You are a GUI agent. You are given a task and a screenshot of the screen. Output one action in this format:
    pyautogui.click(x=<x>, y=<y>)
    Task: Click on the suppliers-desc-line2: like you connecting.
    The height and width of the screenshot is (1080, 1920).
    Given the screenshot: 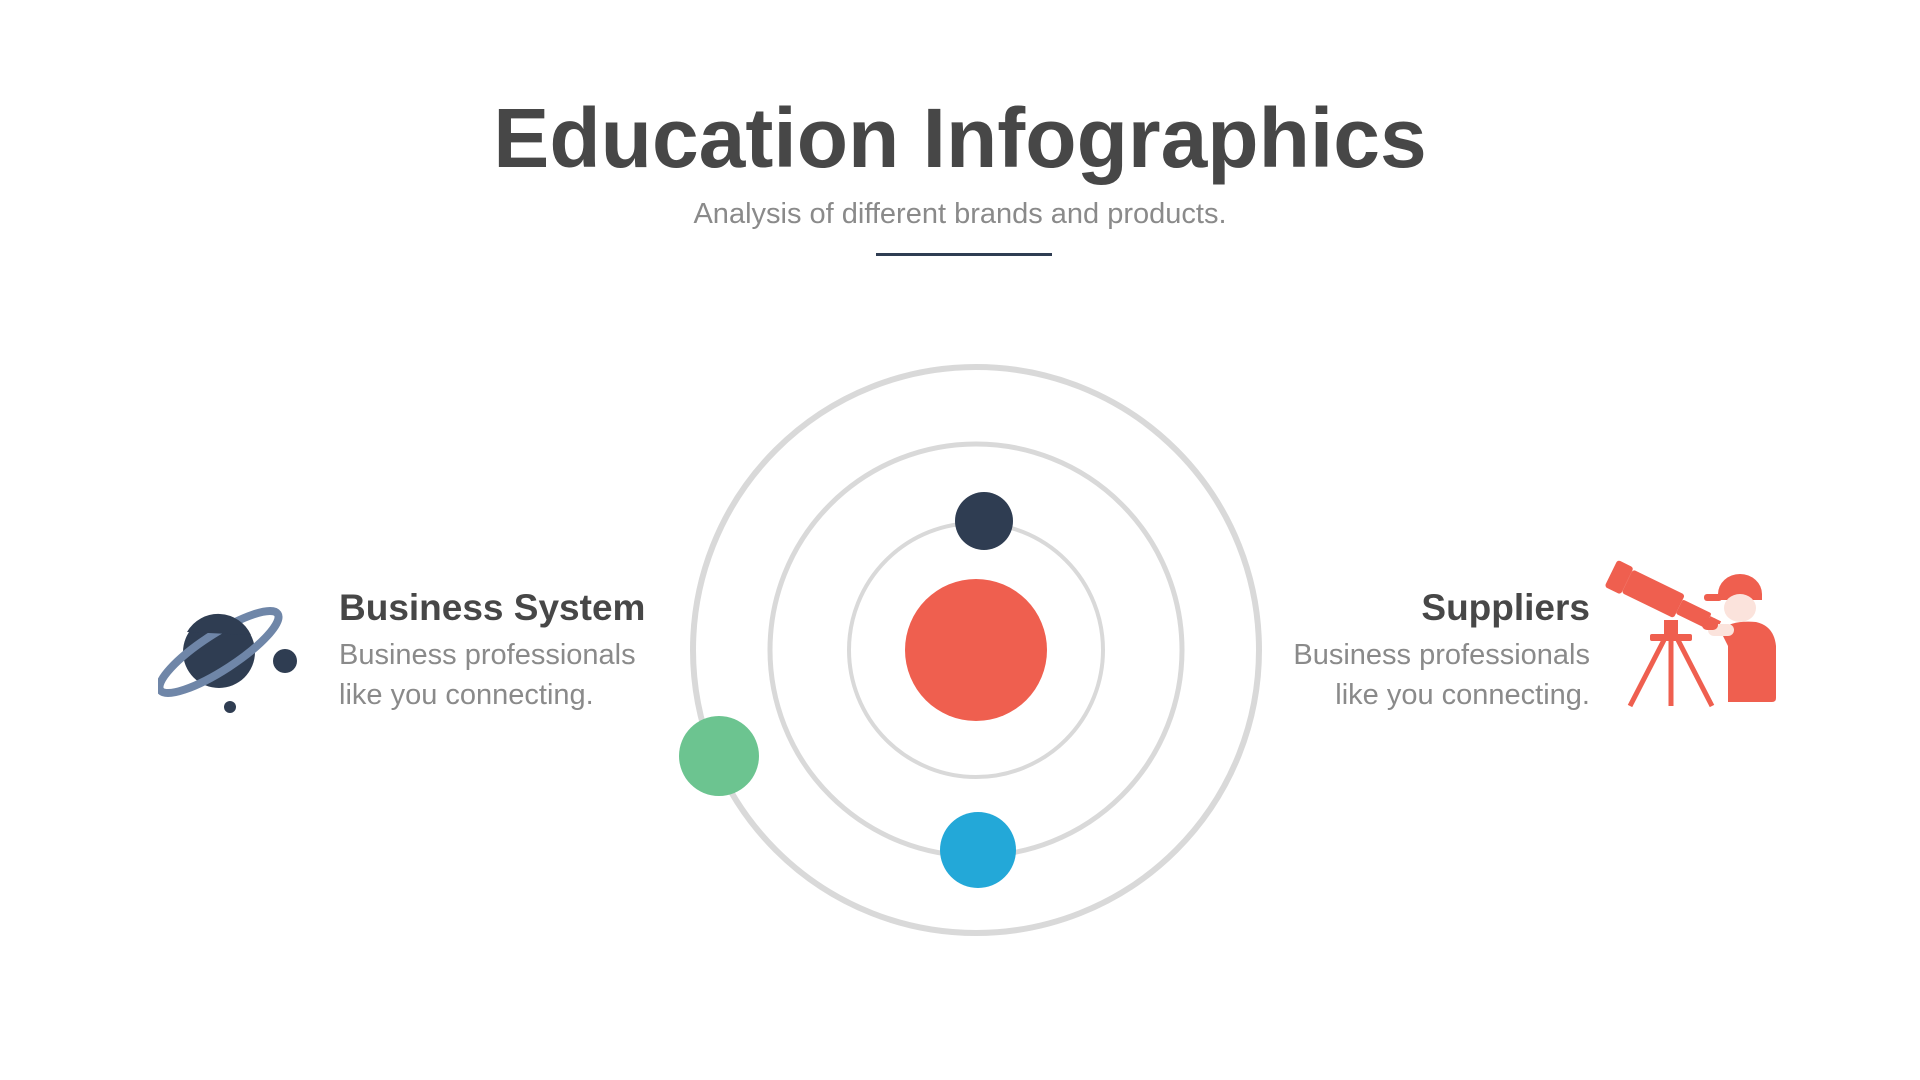 What is the action you would take?
    pyautogui.click(x=1462, y=695)
    